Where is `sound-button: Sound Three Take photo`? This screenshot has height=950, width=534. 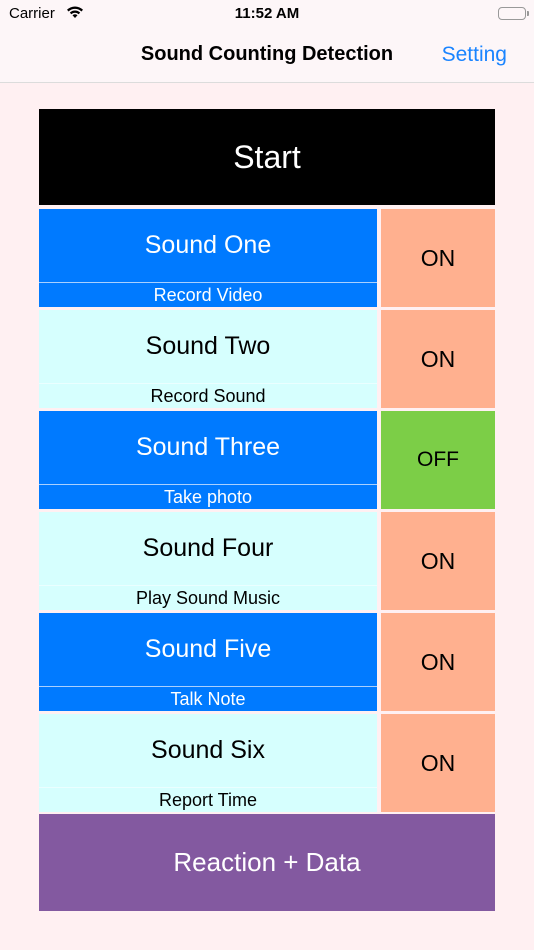 sound-button: Sound Three Take photo is located at coordinates (208, 460).